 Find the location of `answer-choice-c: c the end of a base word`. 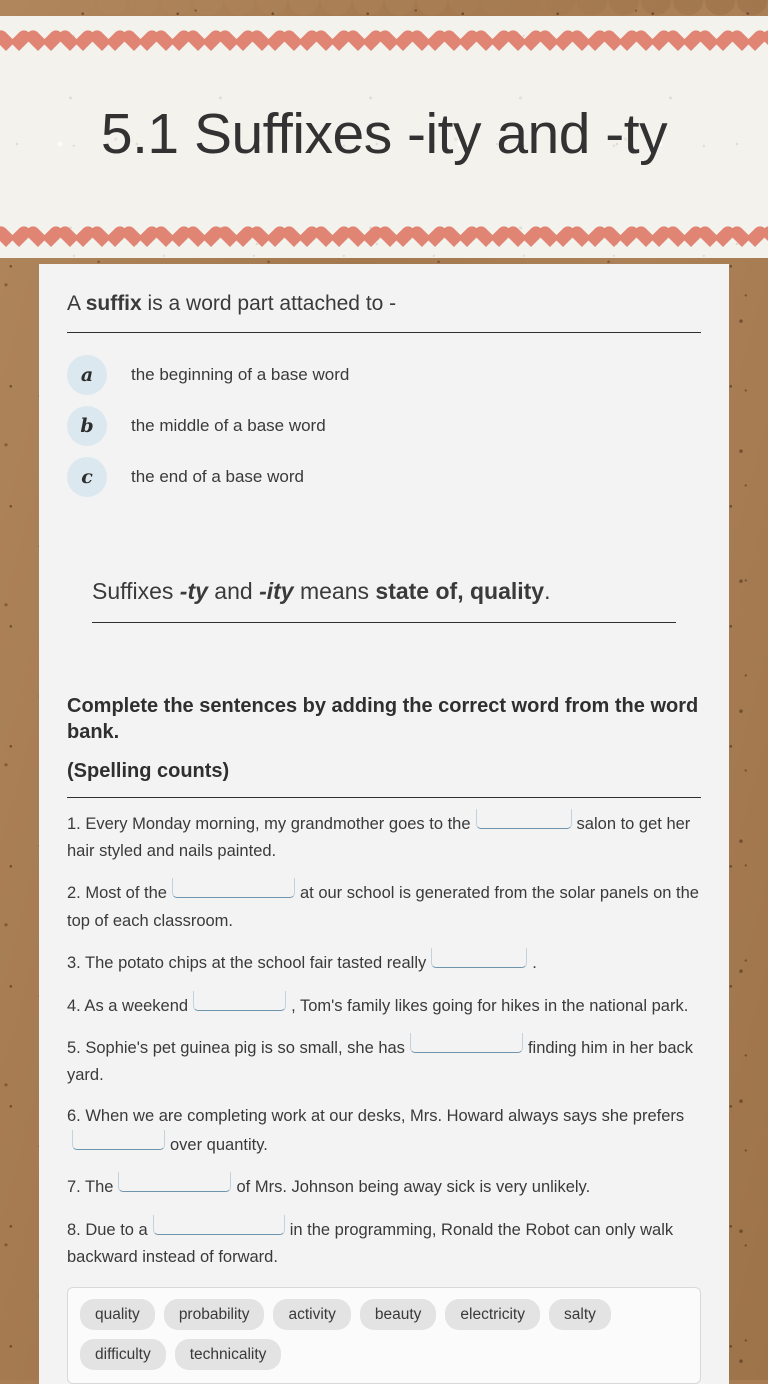

answer-choice-c: c the end of a base word is located at coordinates (384, 476).